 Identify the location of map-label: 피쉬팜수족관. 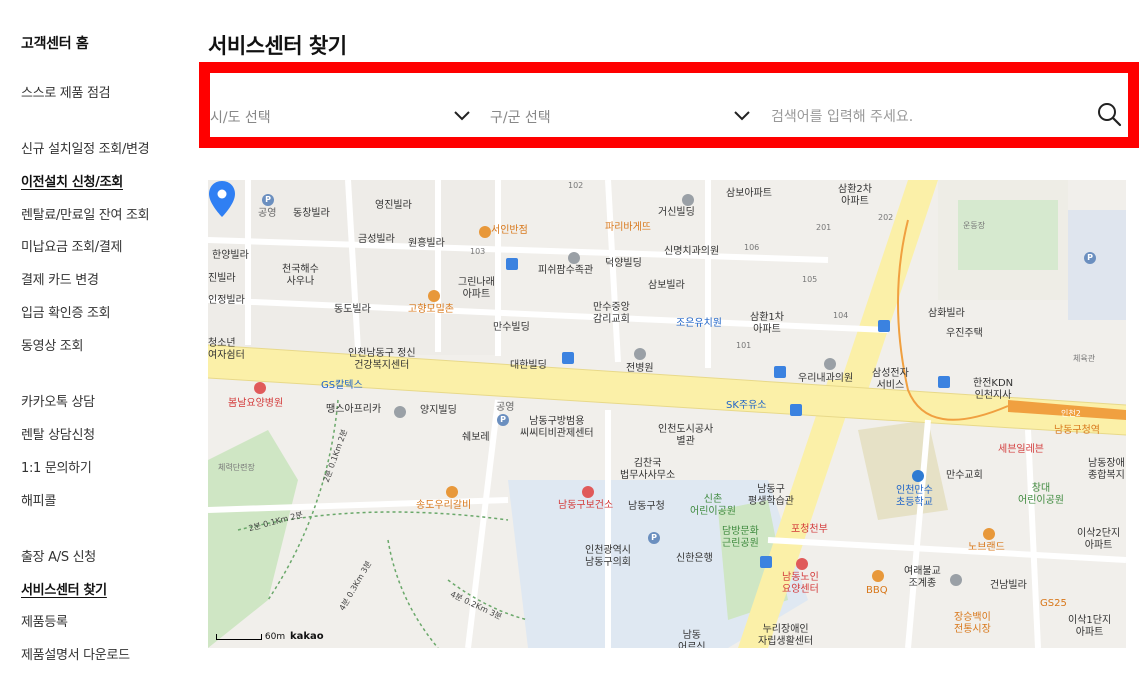
(566, 270).